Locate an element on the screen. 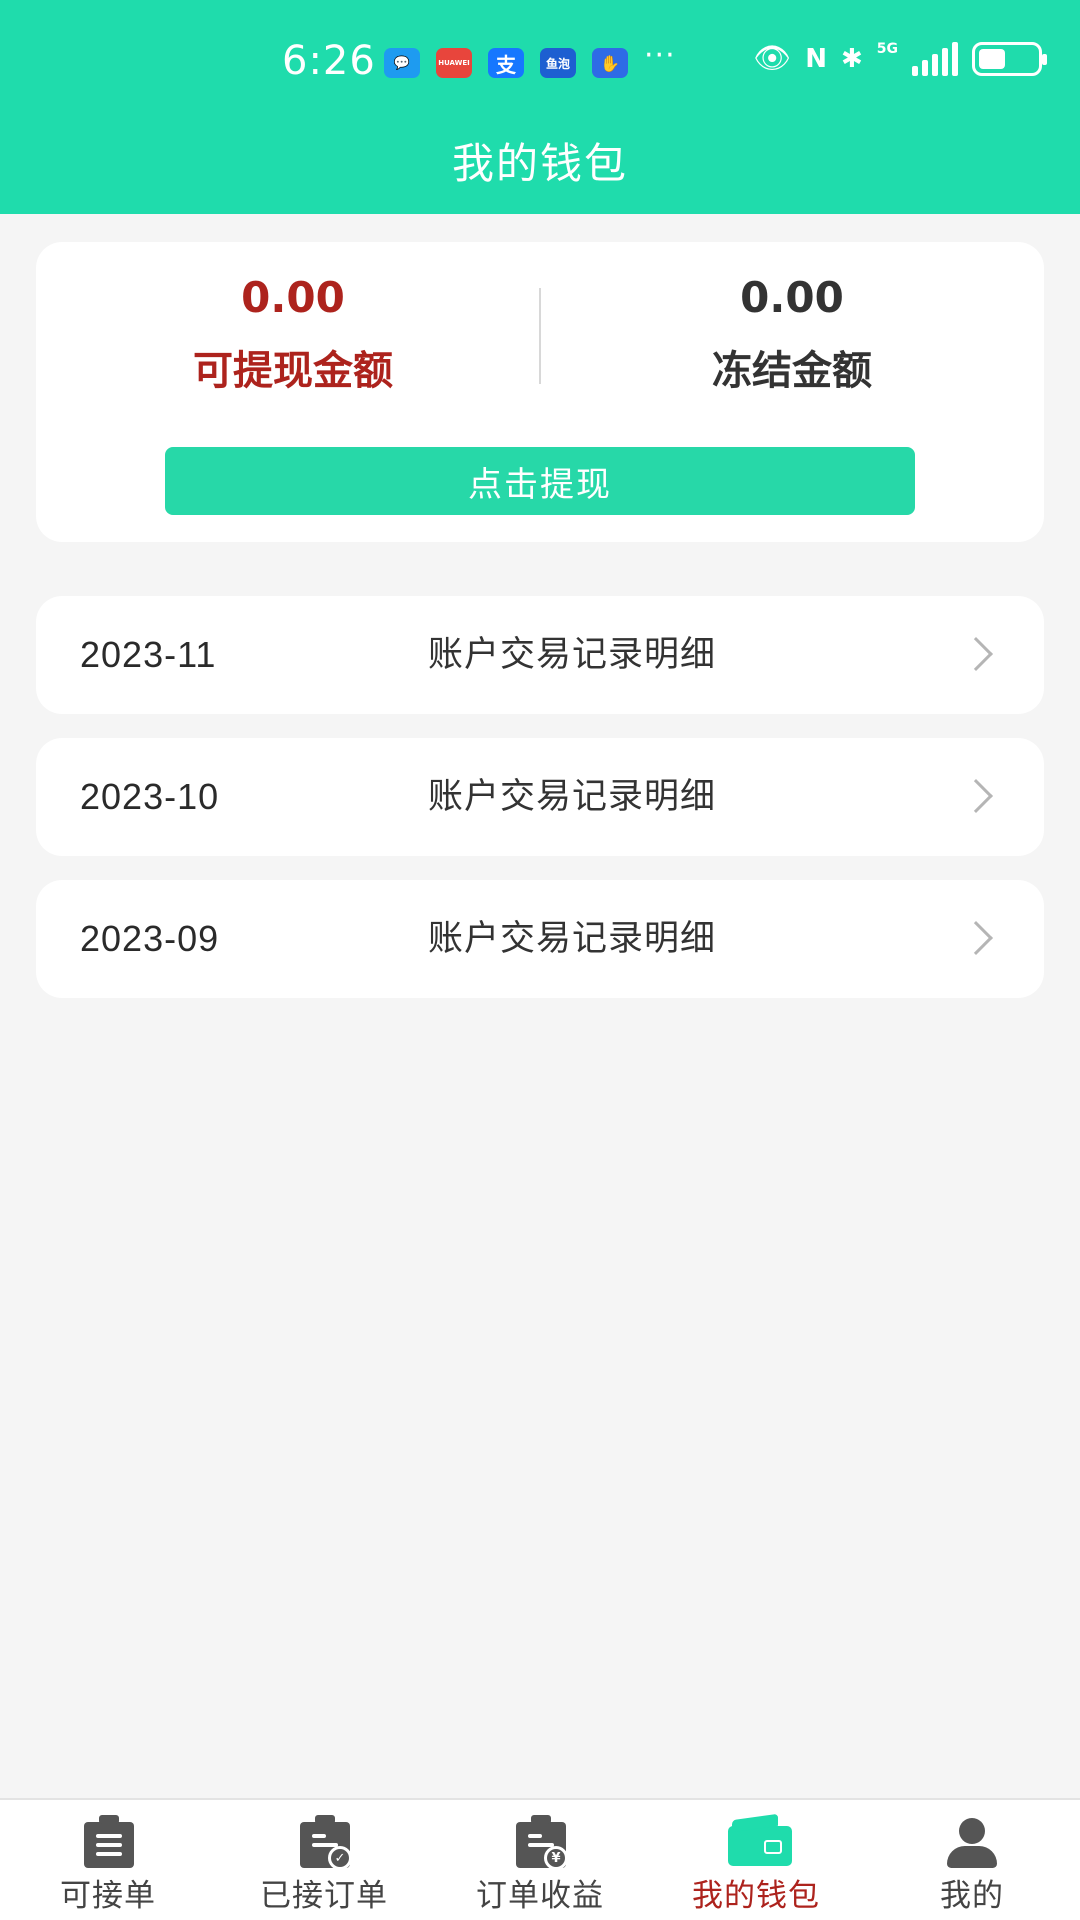 This screenshot has width=1080, height=1920. wallet-icon is located at coordinates (759, 1841).